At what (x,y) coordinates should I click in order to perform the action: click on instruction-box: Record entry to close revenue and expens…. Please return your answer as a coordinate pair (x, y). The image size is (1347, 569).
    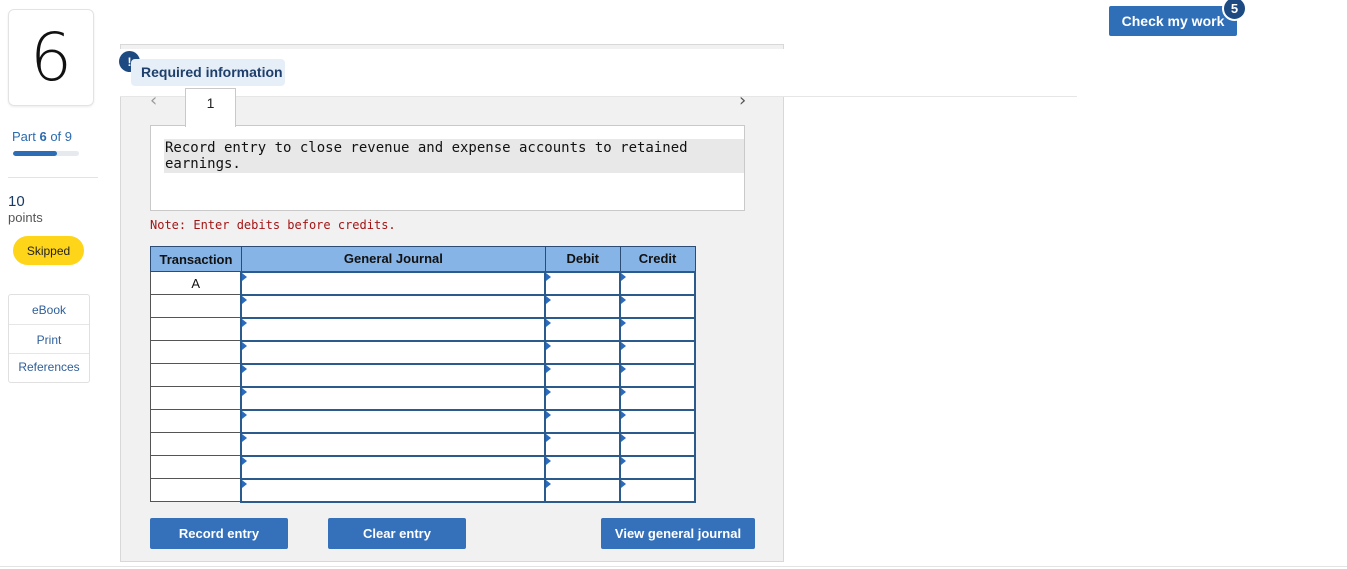
    Looking at the image, I should click on (447, 168).